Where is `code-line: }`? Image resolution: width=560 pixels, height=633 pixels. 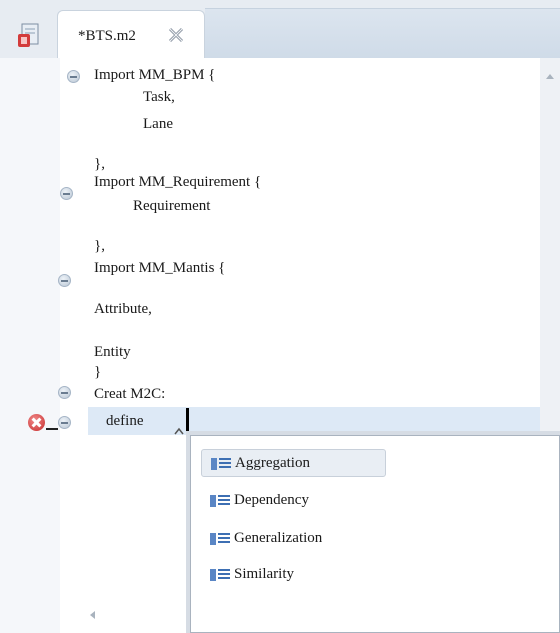
code-line: } is located at coordinates (98, 372).